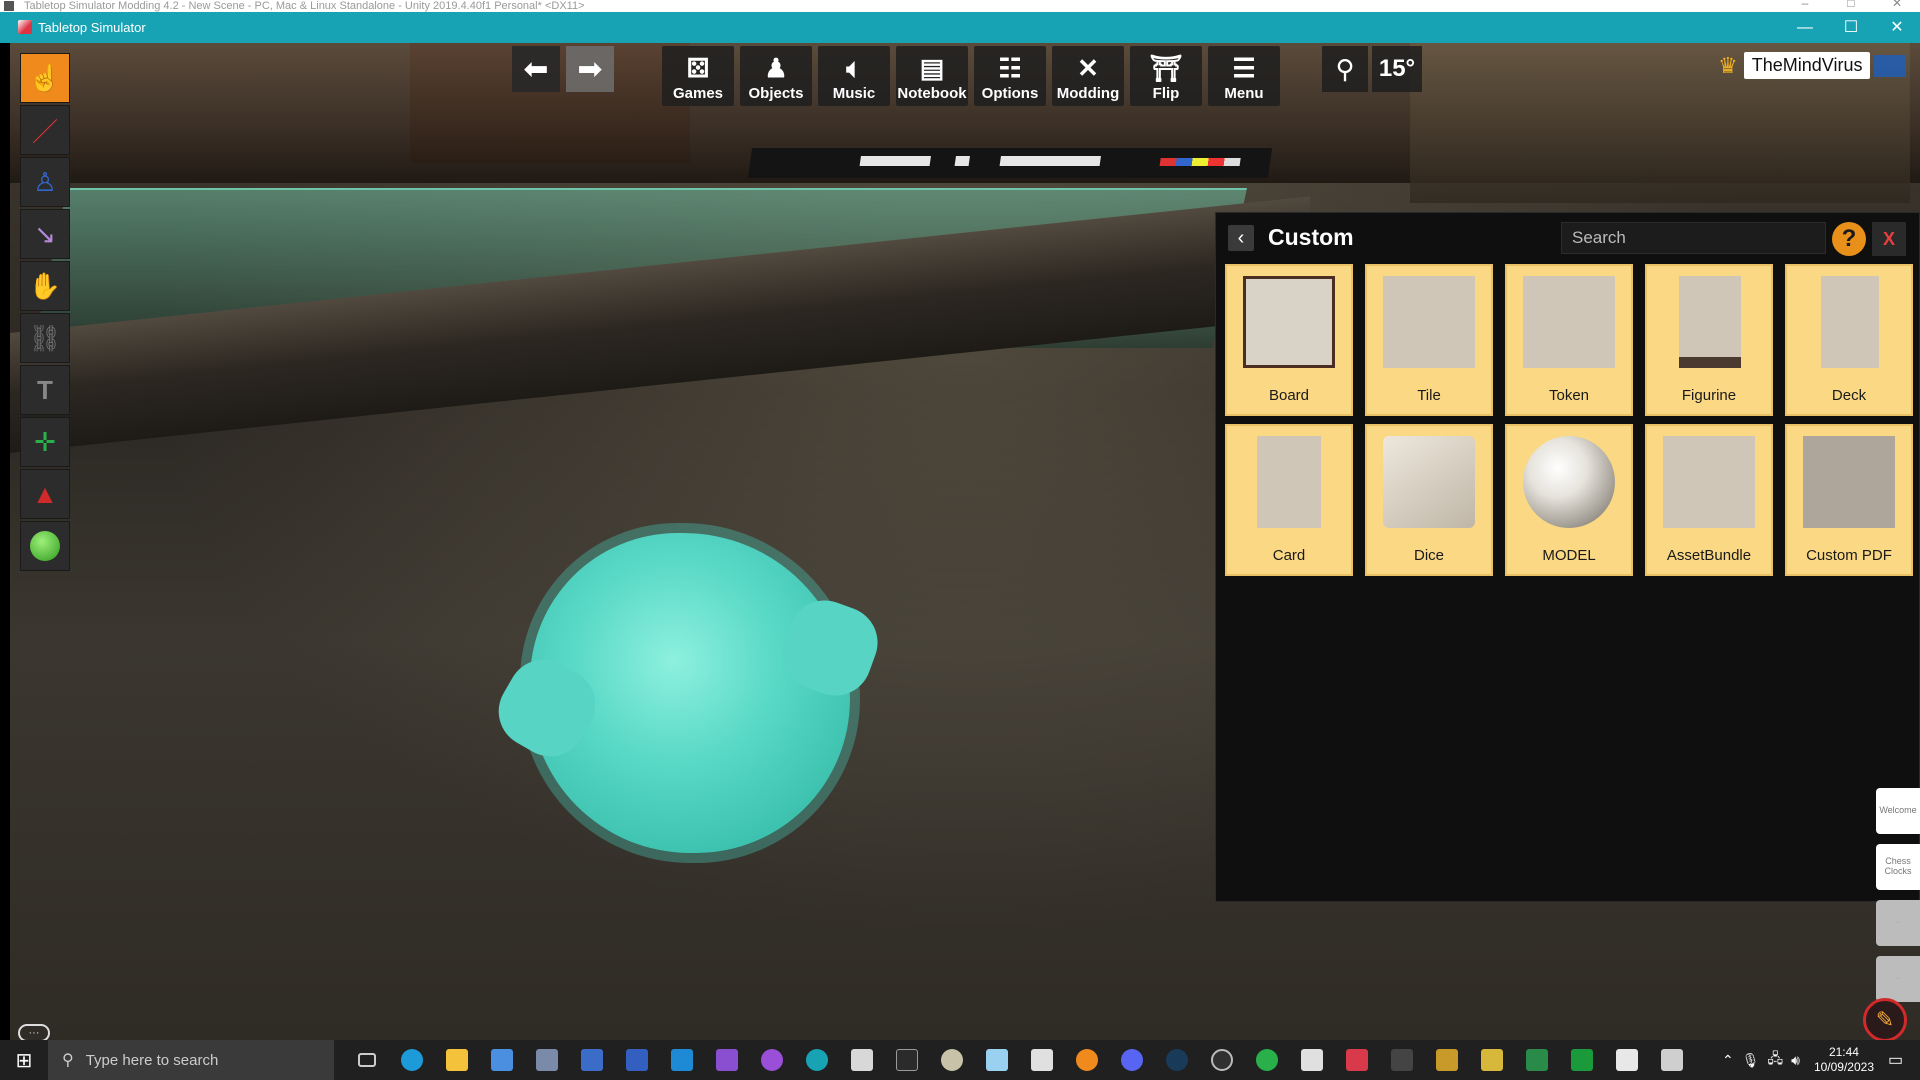 This screenshot has height=1080, width=1920. I want to click on side-tab-3: ·, so click(1898, 923).